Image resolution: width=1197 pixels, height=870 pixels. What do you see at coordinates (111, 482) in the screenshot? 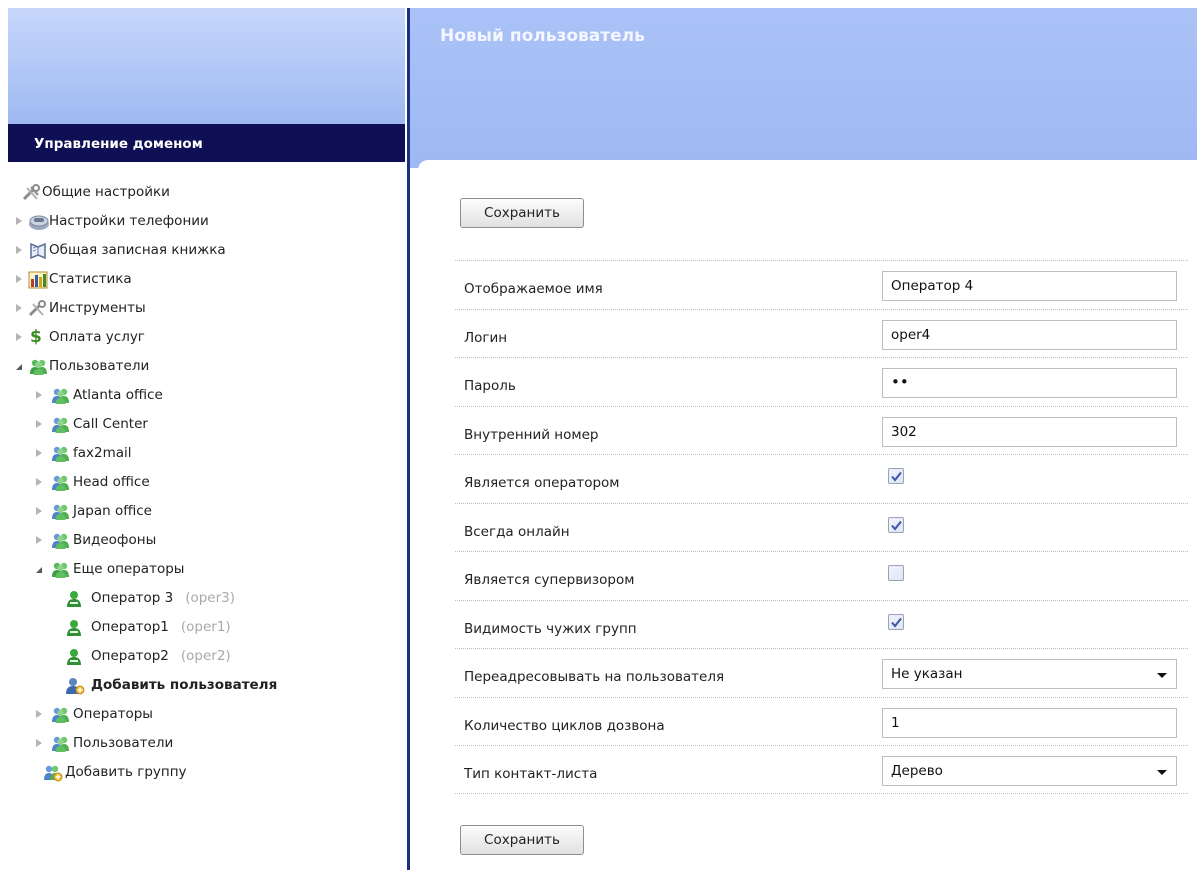
I see `tree-item-label: Head office` at bounding box center [111, 482].